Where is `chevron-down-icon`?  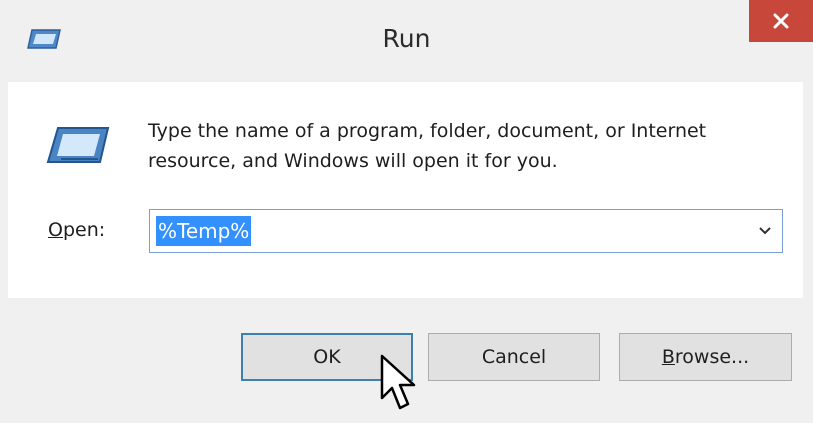 chevron-down-icon is located at coordinates (765, 231).